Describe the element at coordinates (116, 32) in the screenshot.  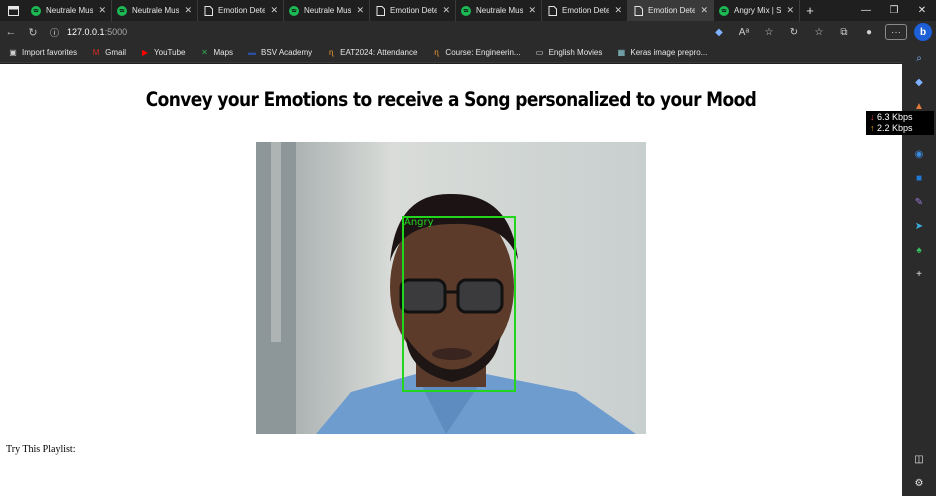
I see `url-port: :5000` at that location.